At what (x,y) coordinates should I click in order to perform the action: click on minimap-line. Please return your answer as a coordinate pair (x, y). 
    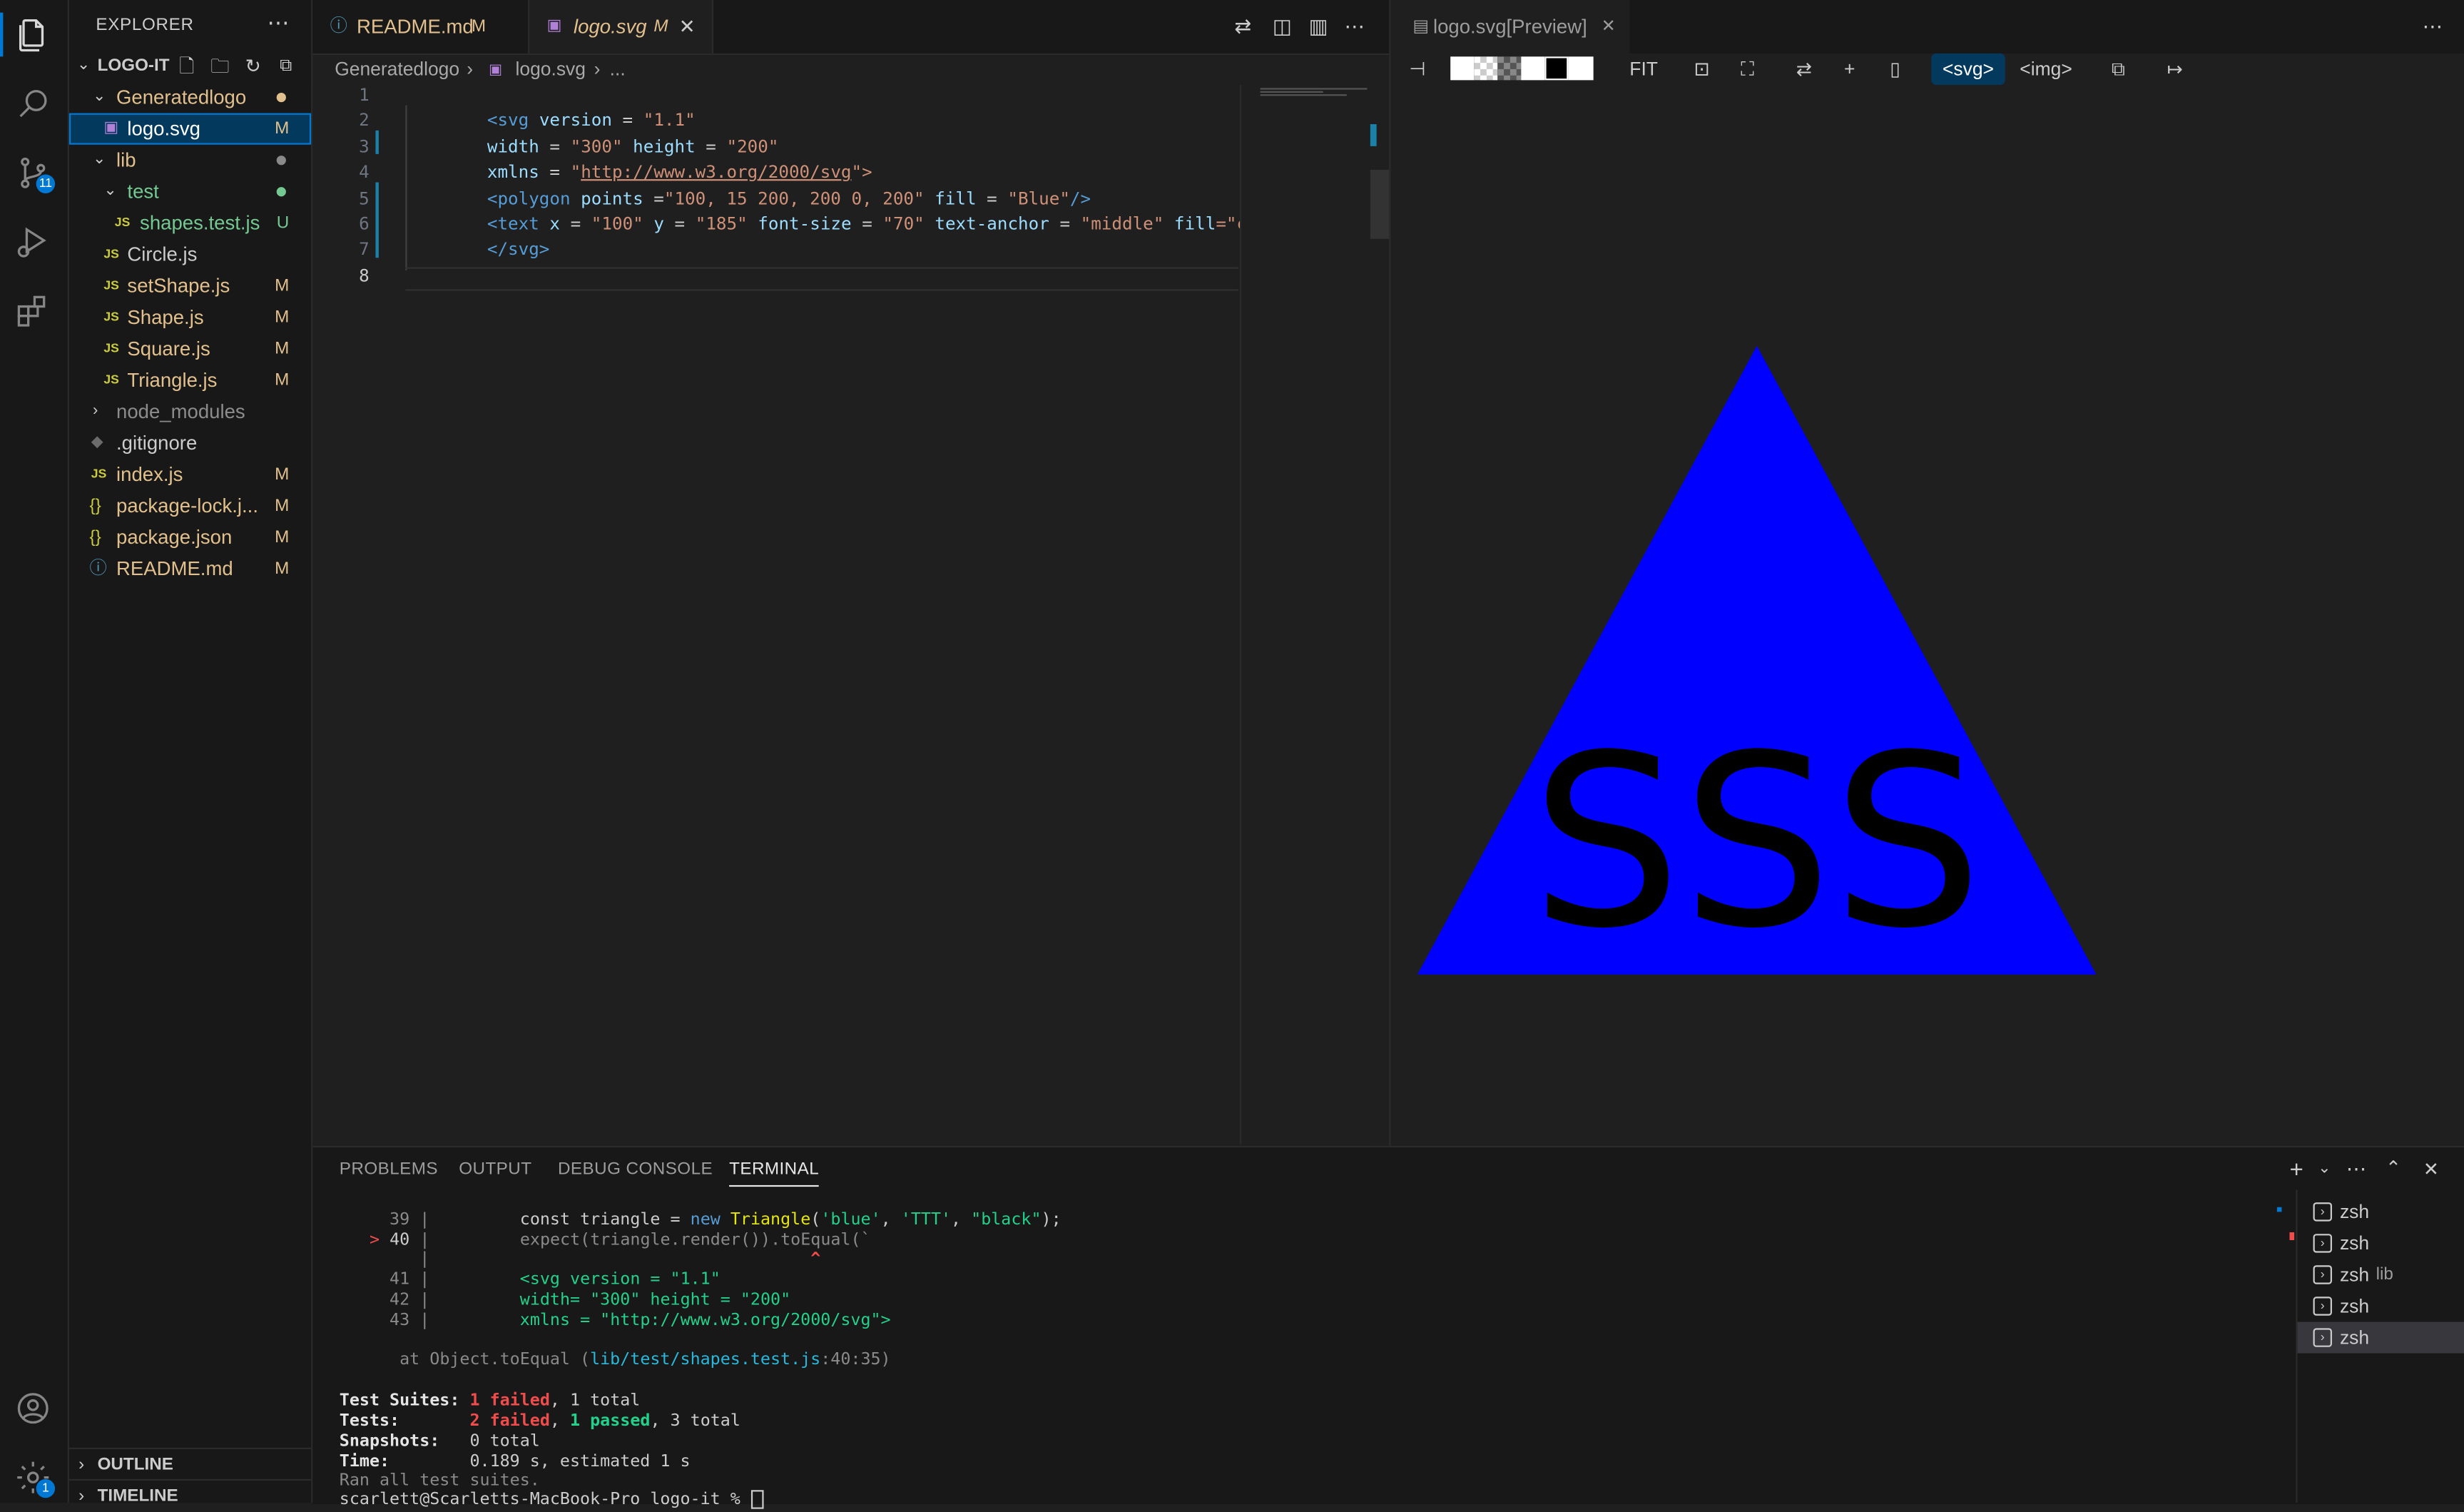
    Looking at the image, I should click on (1303, 95).